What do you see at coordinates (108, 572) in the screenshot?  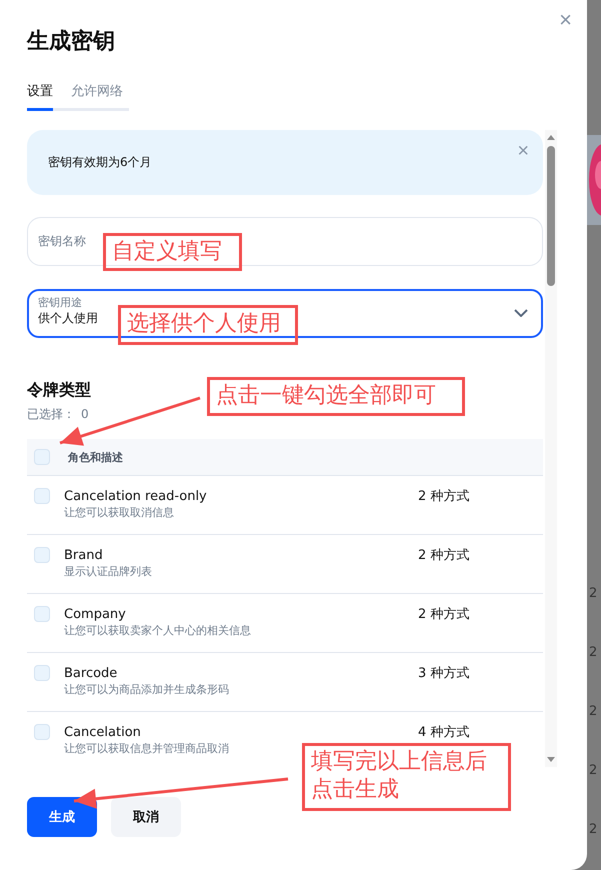 I see `token-description: 显示认证品牌列表` at bounding box center [108, 572].